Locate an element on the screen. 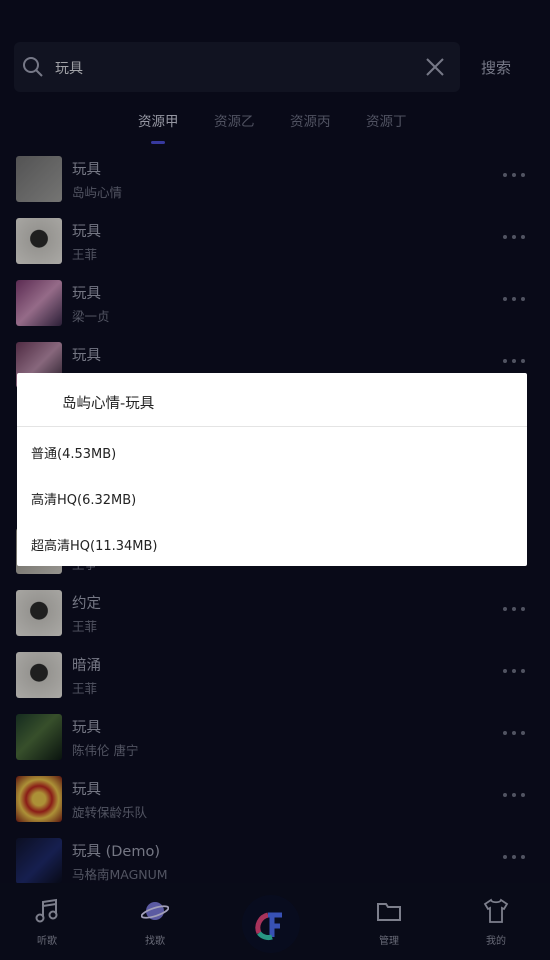 The height and width of the screenshot is (960, 550). option-hq: 高清HQ(6.32MB) is located at coordinates (83, 498).